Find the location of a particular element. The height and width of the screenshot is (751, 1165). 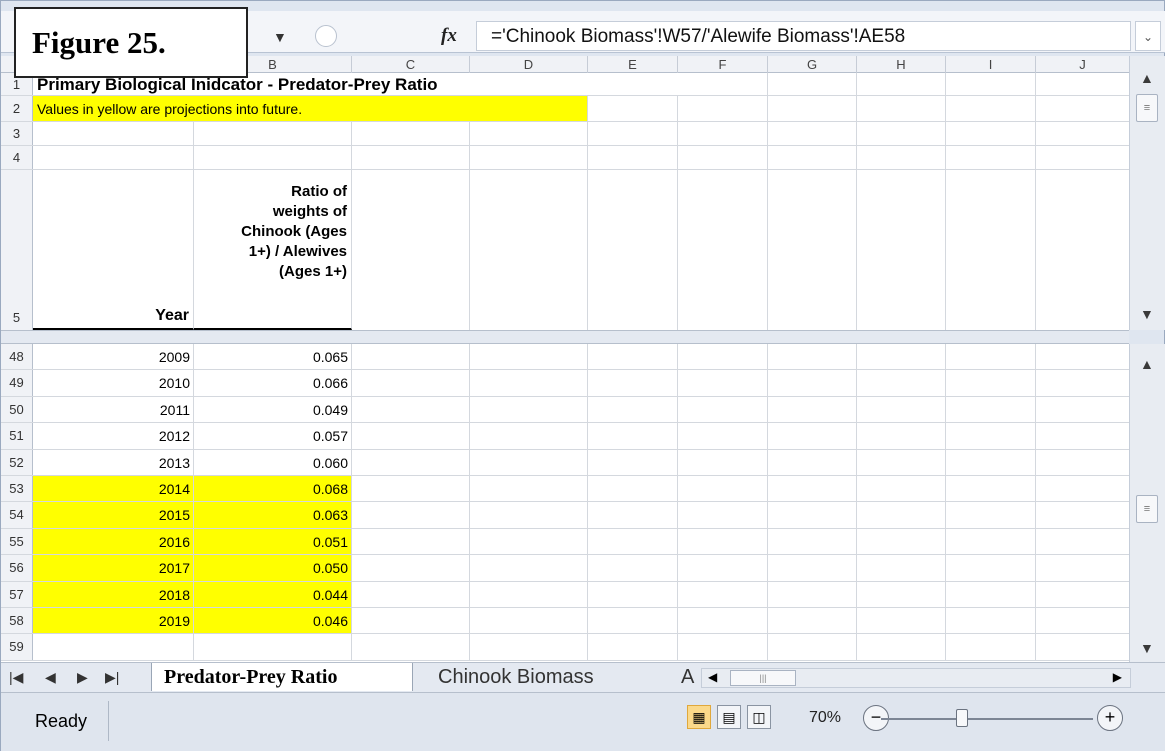

row-number: 54 is located at coordinates (17, 515).